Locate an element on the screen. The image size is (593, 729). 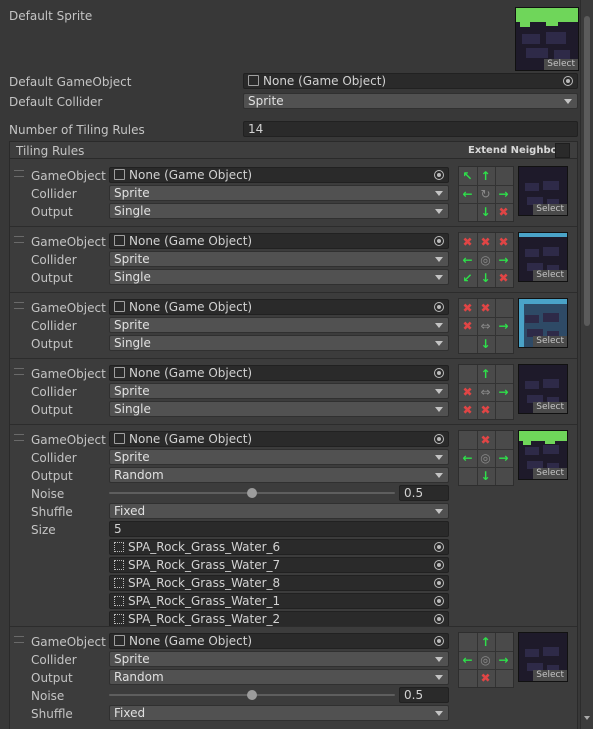
default-sprite-preview: Select is located at coordinates (547, 39).